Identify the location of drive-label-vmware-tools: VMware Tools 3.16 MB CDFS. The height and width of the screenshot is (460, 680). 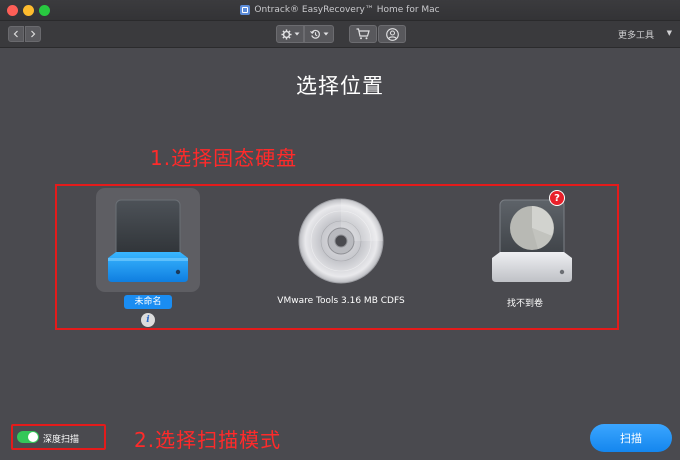
(341, 301).